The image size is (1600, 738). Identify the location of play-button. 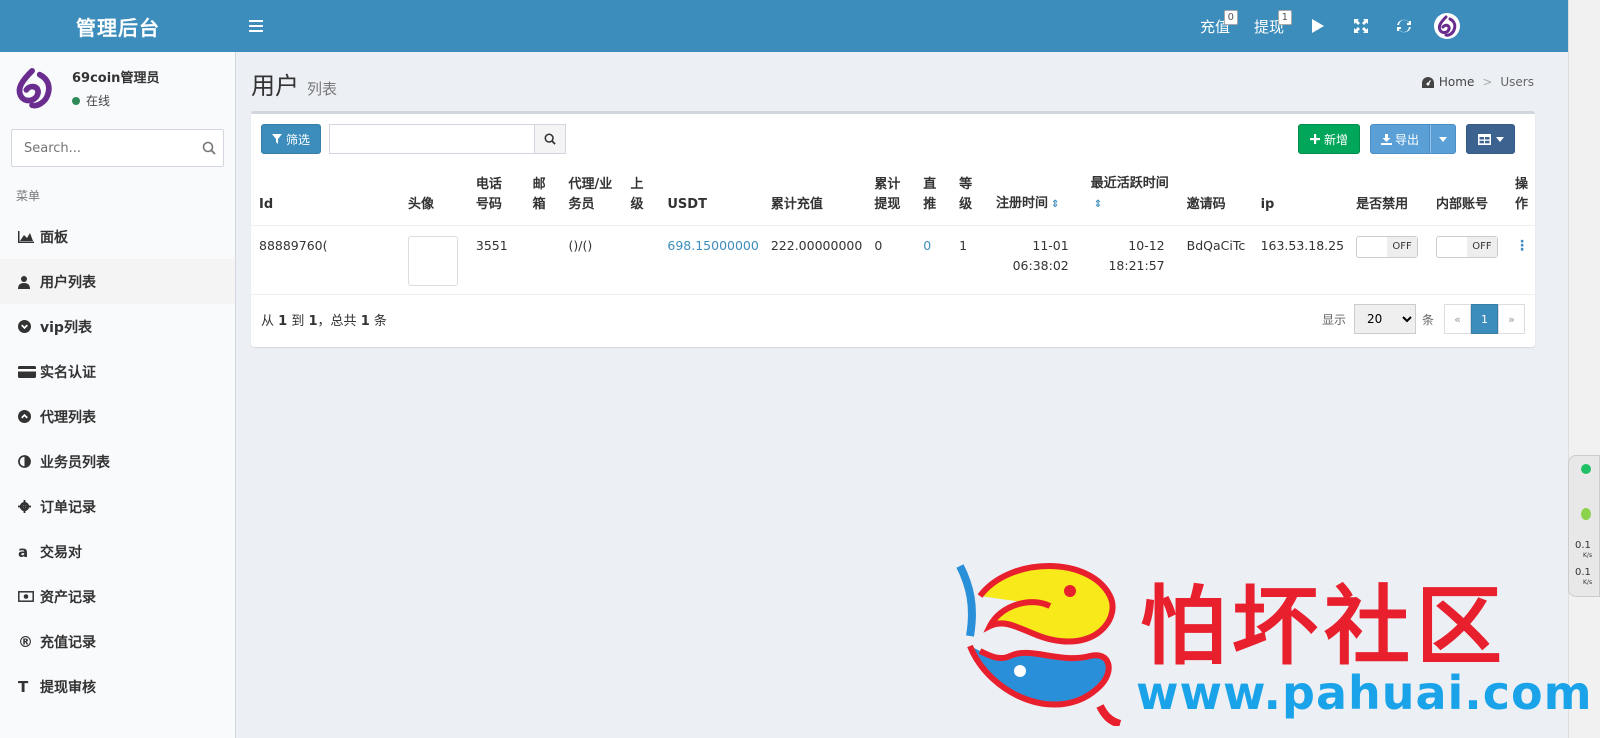
(1317, 26).